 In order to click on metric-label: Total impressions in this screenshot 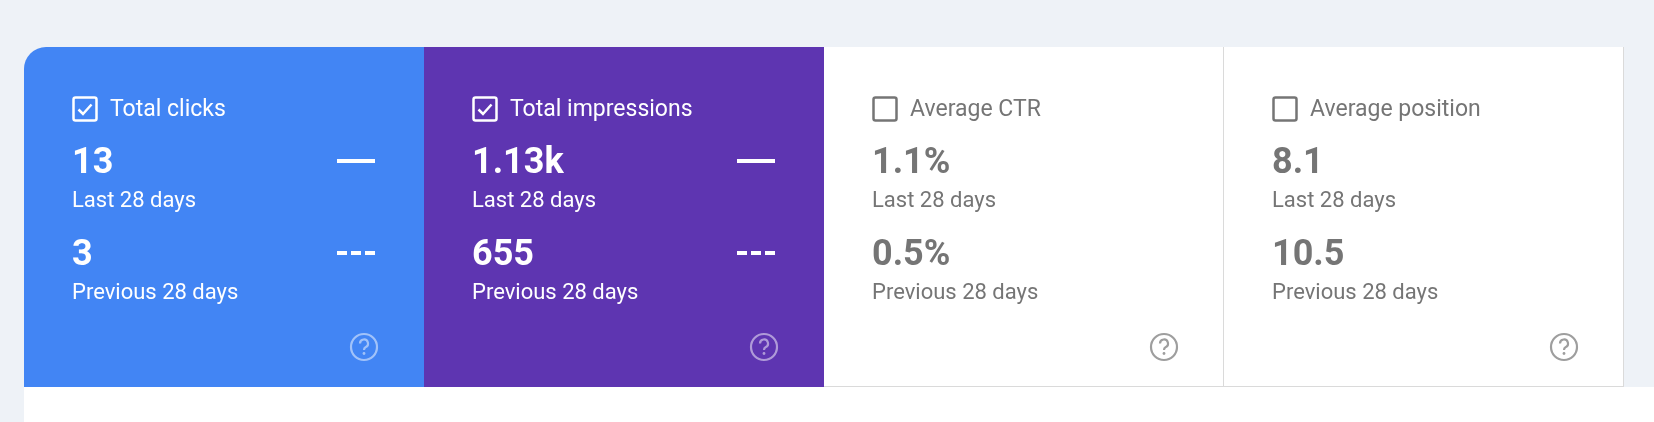, I will do `click(601, 108)`.